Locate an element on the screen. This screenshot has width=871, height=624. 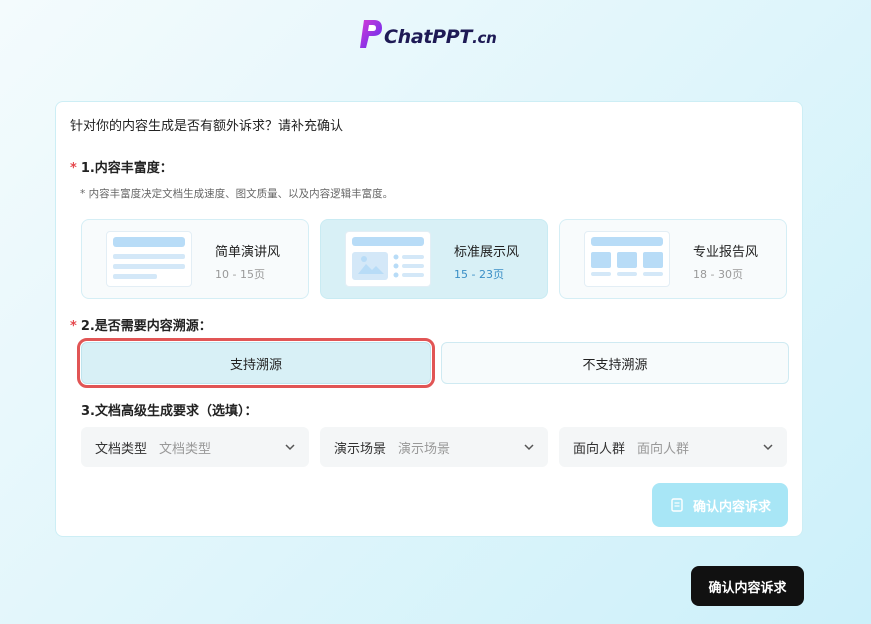
select-label: 面向人群 is located at coordinates (599, 449).